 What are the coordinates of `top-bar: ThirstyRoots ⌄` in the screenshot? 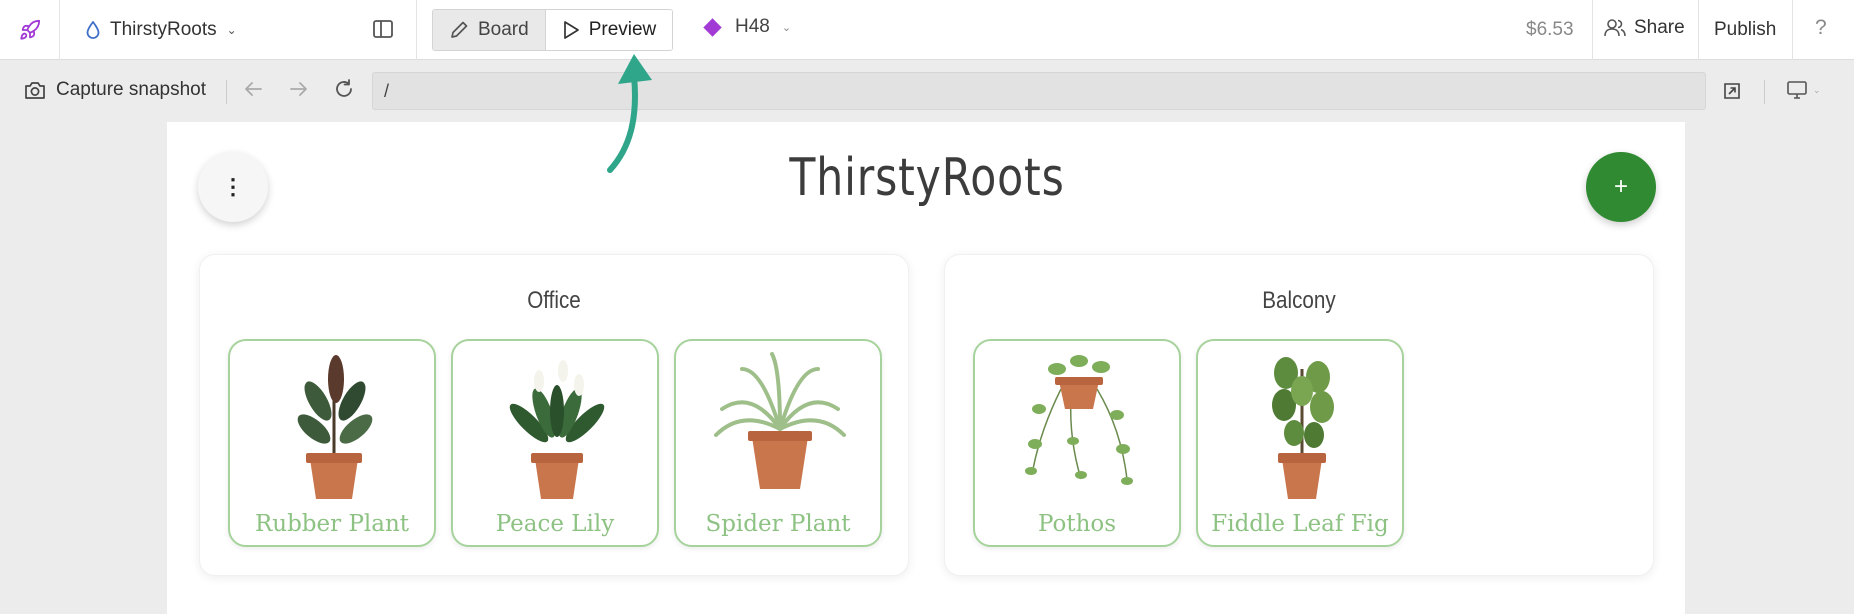 It's located at (927, 30).